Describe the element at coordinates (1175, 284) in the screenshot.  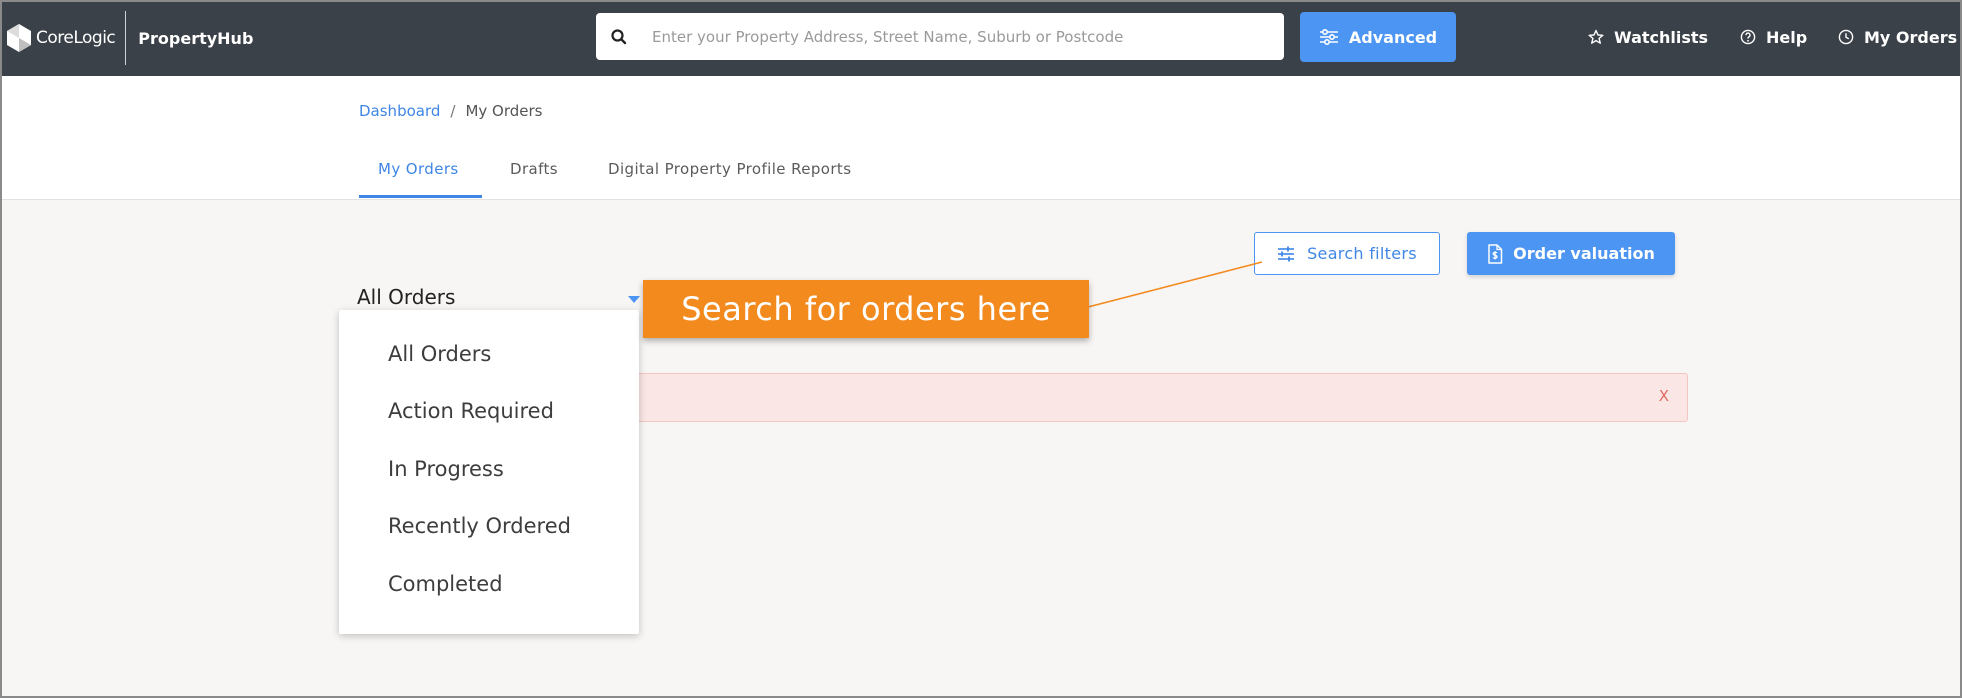
I see `callout-pointer-line` at that location.